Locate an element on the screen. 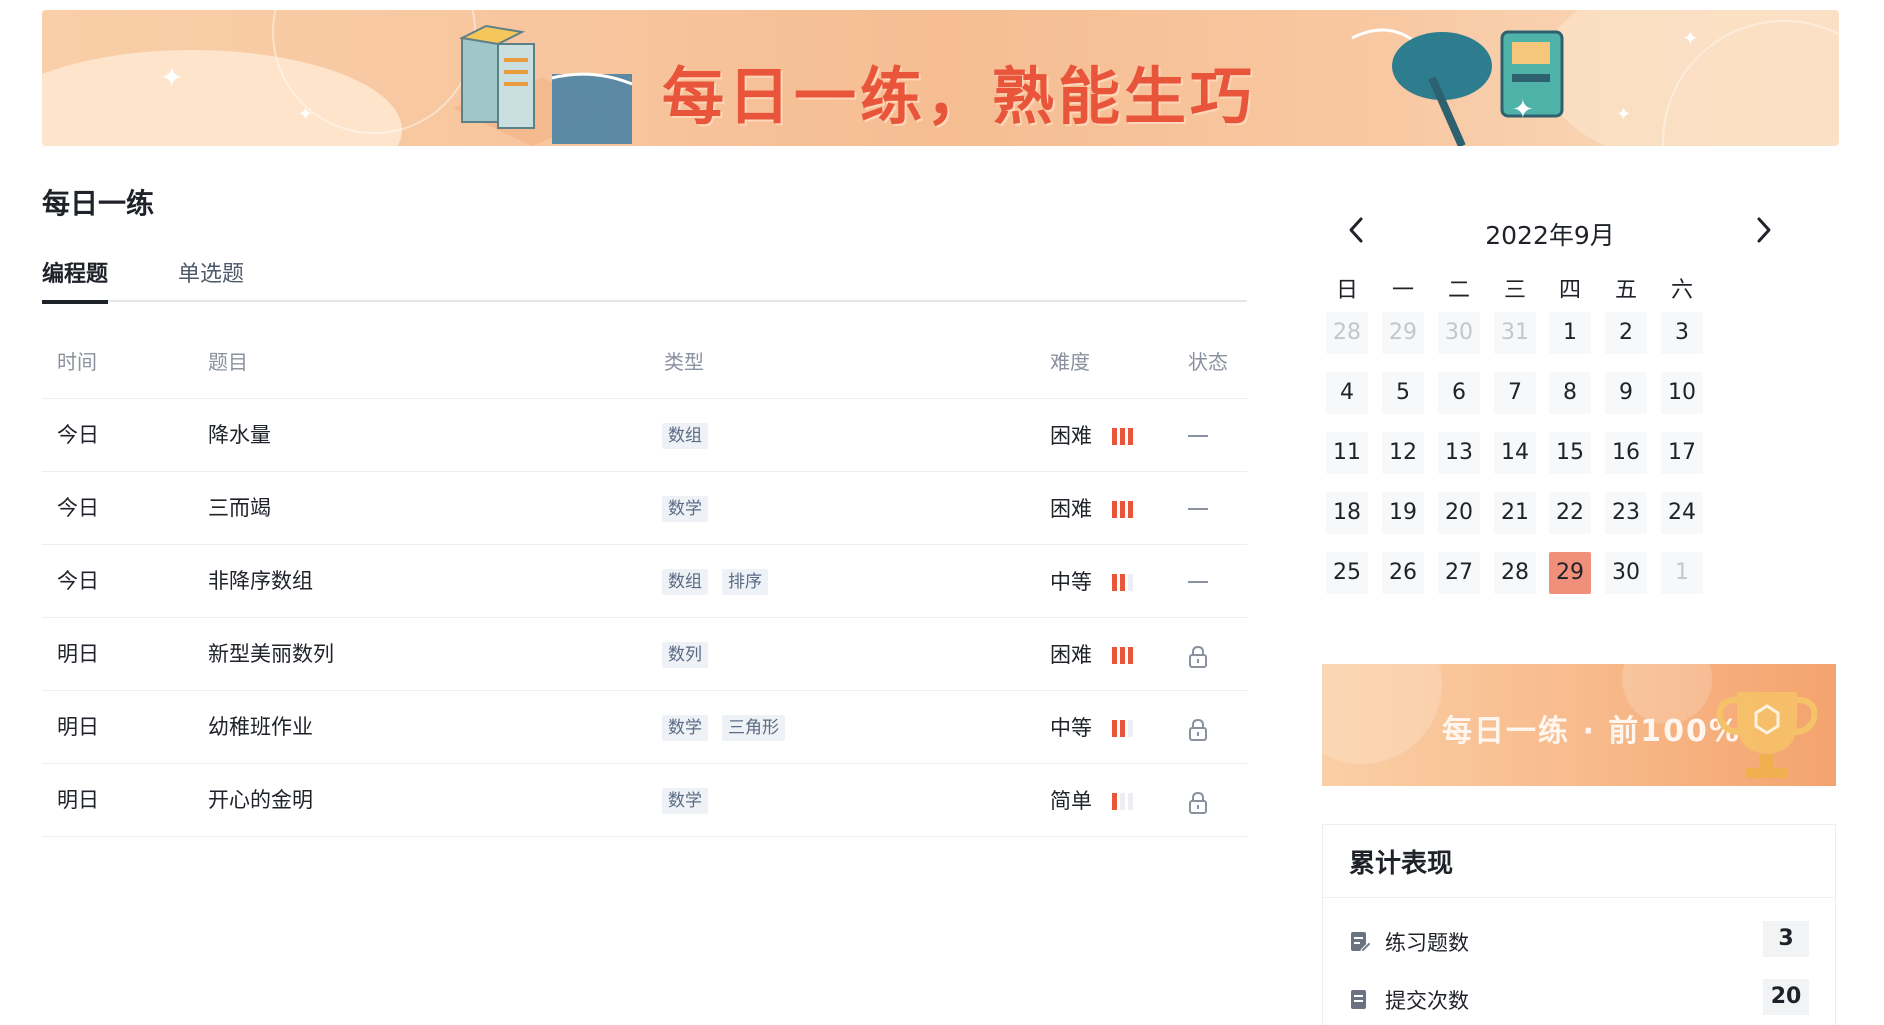 The width and height of the screenshot is (1884, 1025). calendar-week: 11 12 13 14 15 16 17 is located at coordinates (1550, 462).